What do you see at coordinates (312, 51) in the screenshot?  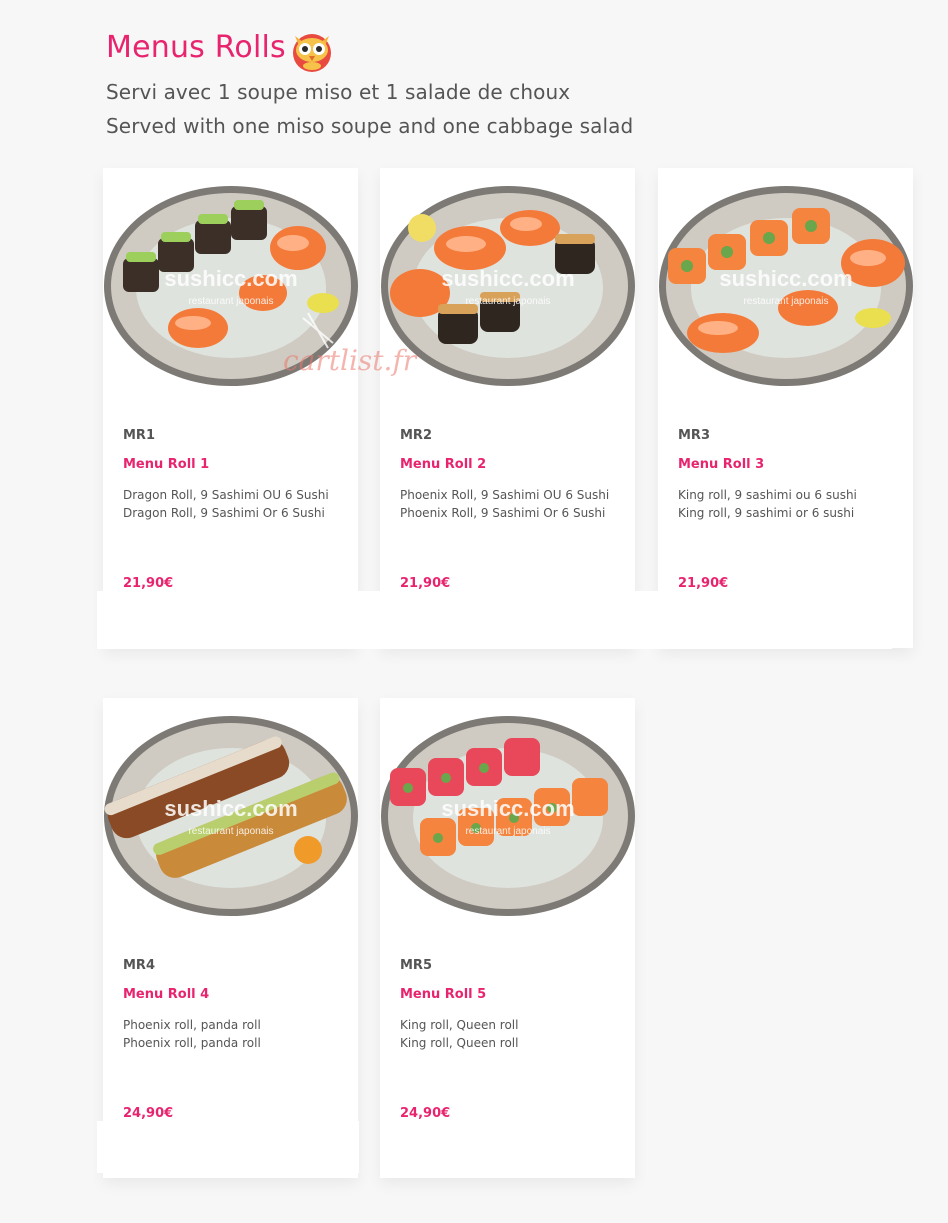 I see `owl-mascot-icon` at bounding box center [312, 51].